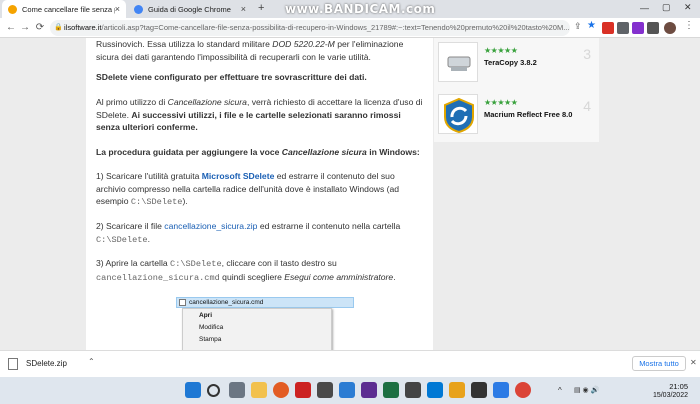 The width and height of the screenshot is (700, 404). What do you see at coordinates (666, 7) in the screenshot?
I see `maximize-icon: ▢` at bounding box center [666, 7].